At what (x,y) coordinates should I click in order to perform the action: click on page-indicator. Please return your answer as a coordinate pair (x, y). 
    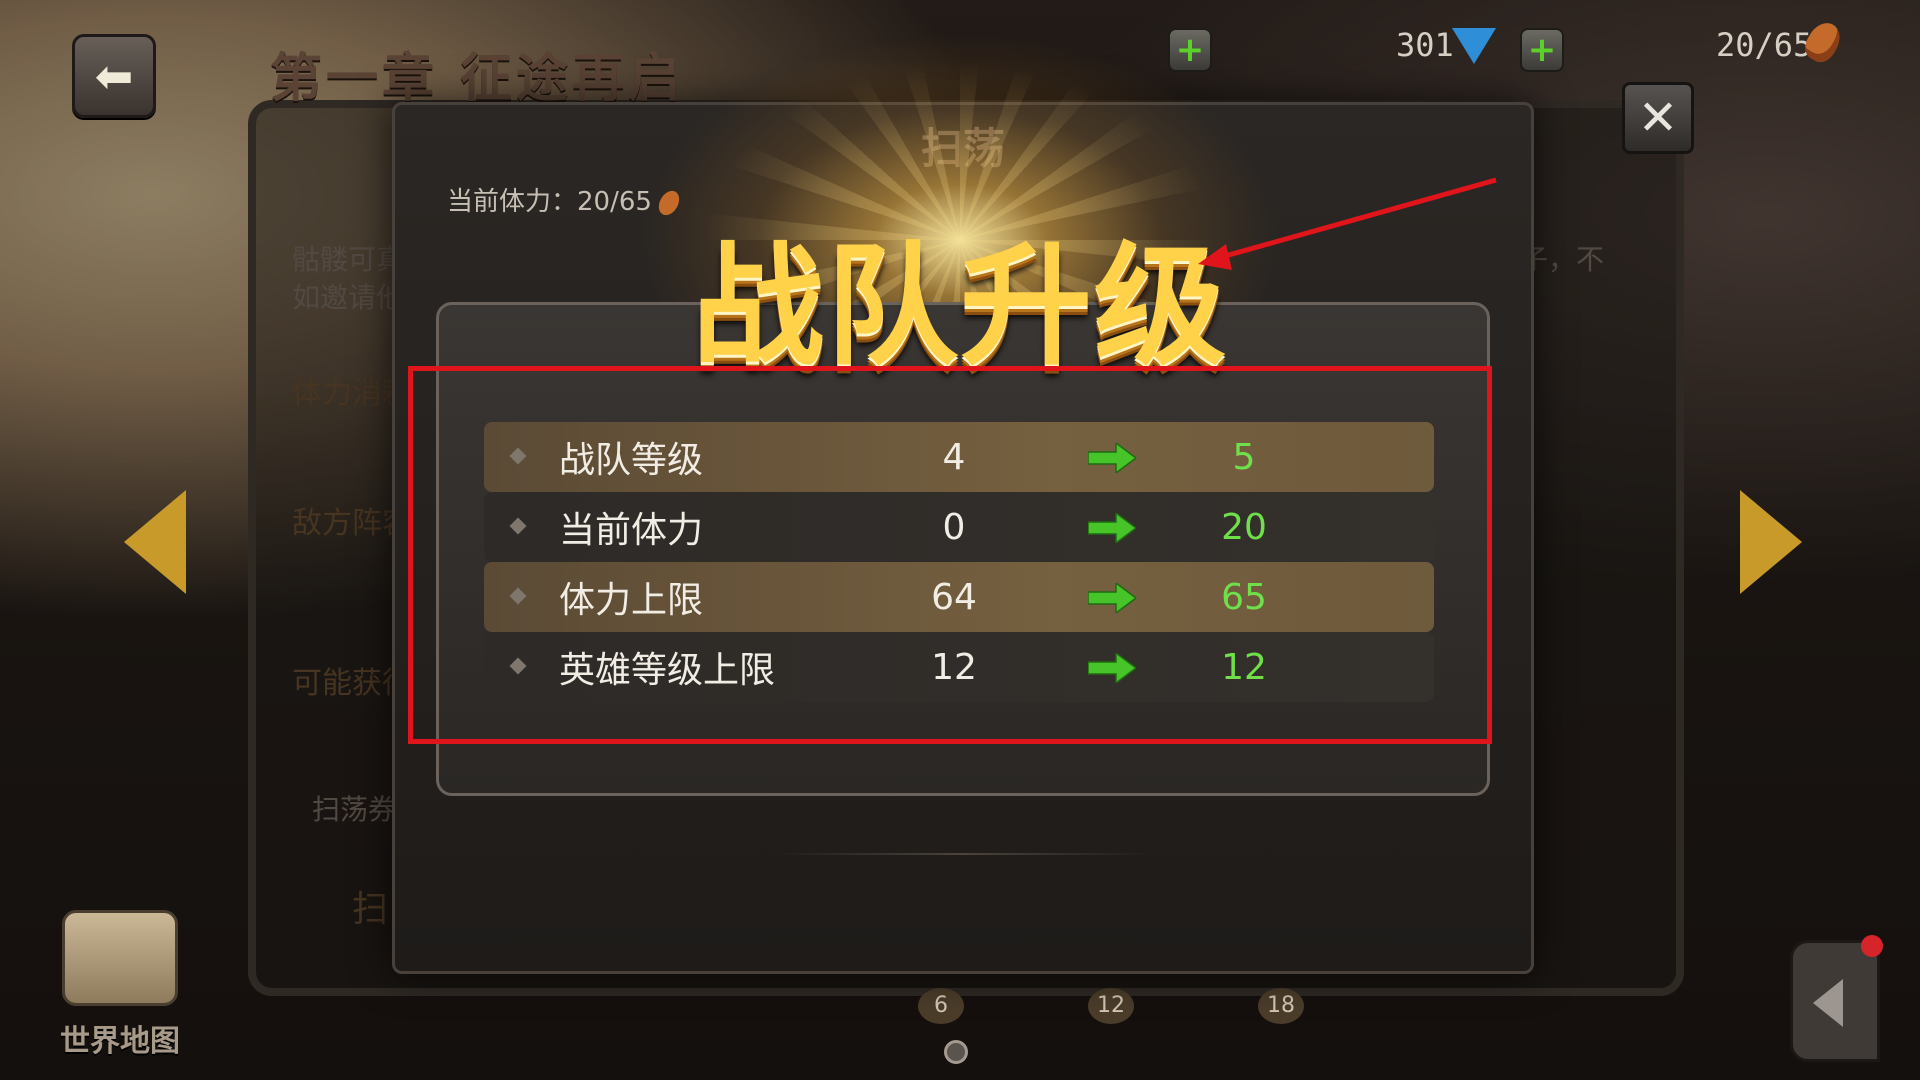
    Looking at the image, I should click on (956, 1052).